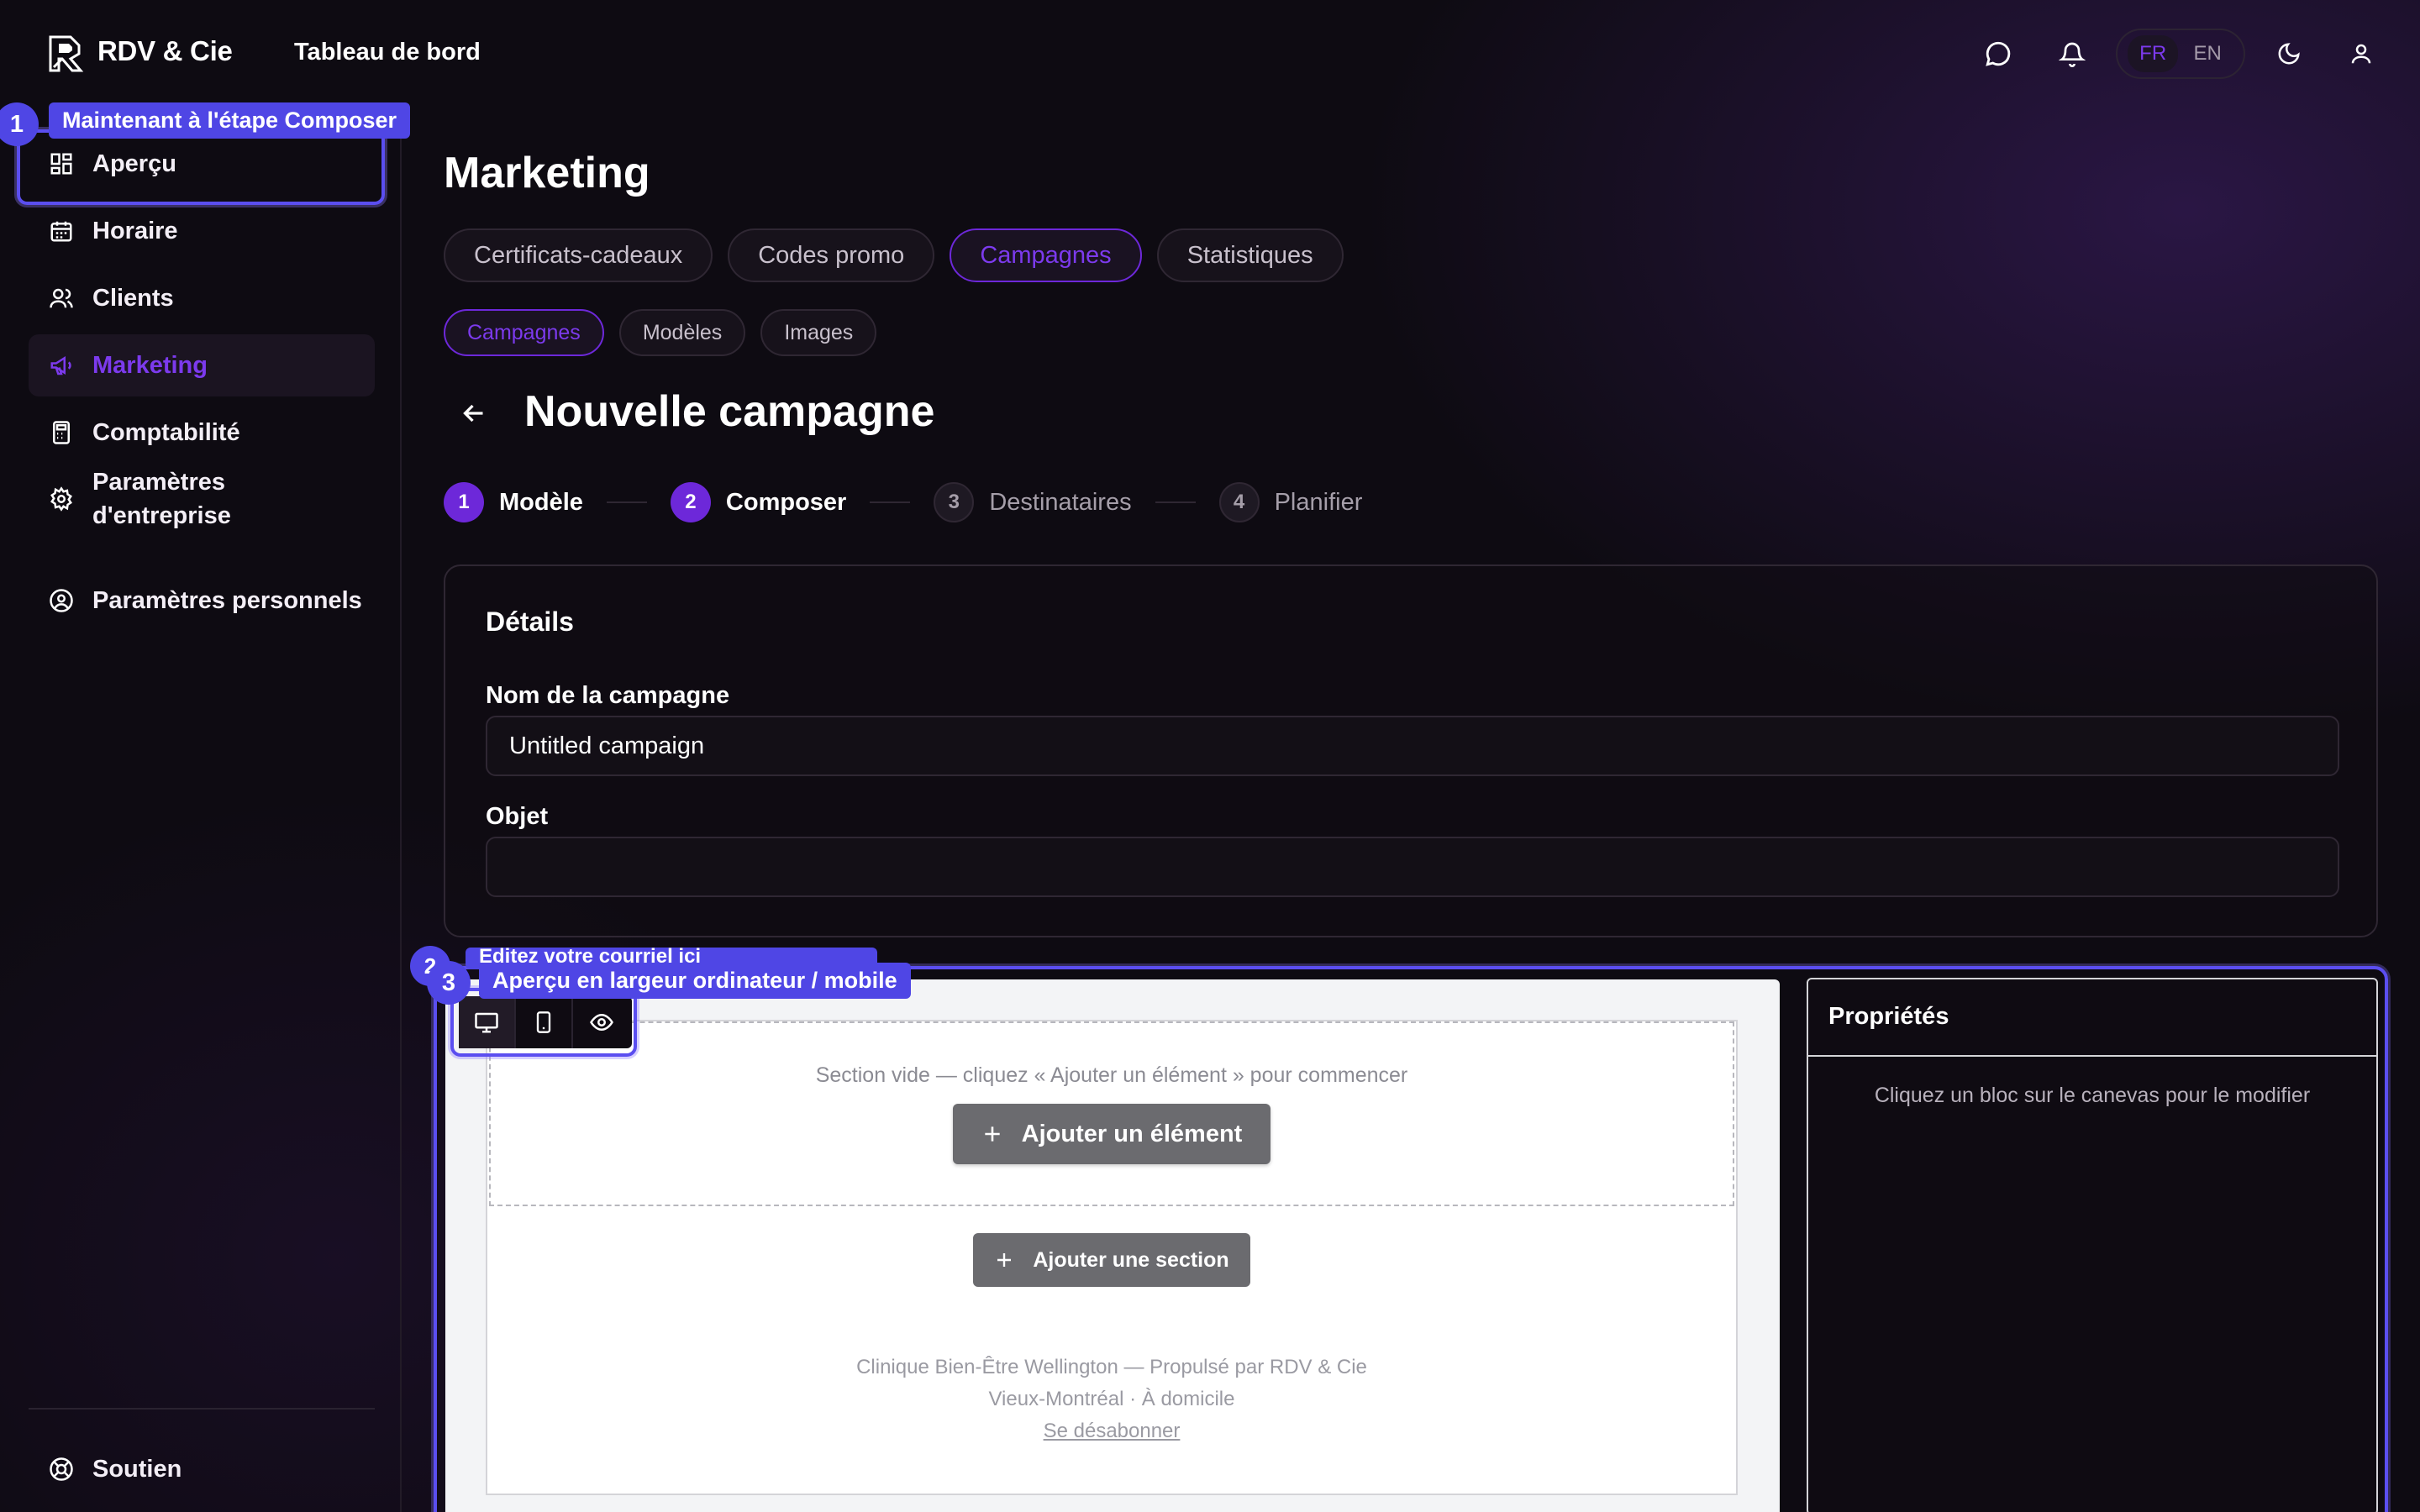 The image size is (2420, 1512). Describe the element at coordinates (150, 365) in the screenshot. I see `sidebar-item-label: Marketing` at that location.